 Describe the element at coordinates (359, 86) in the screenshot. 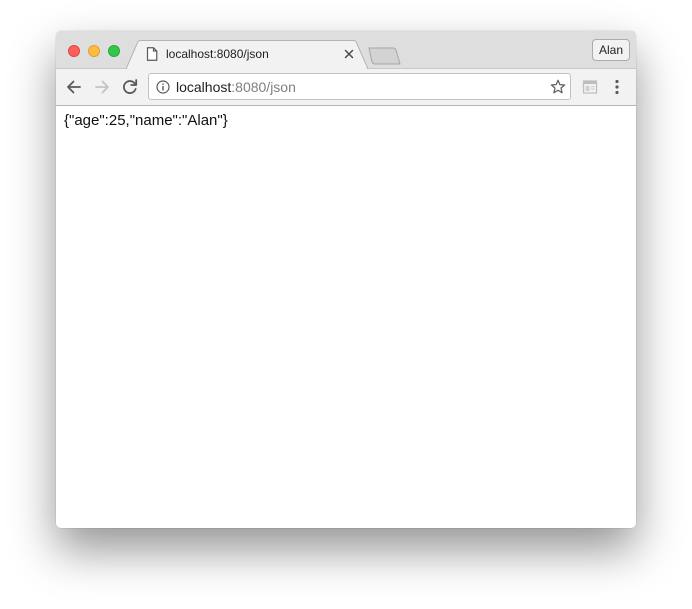

I see `address-bar: localhost:8080/json` at that location.